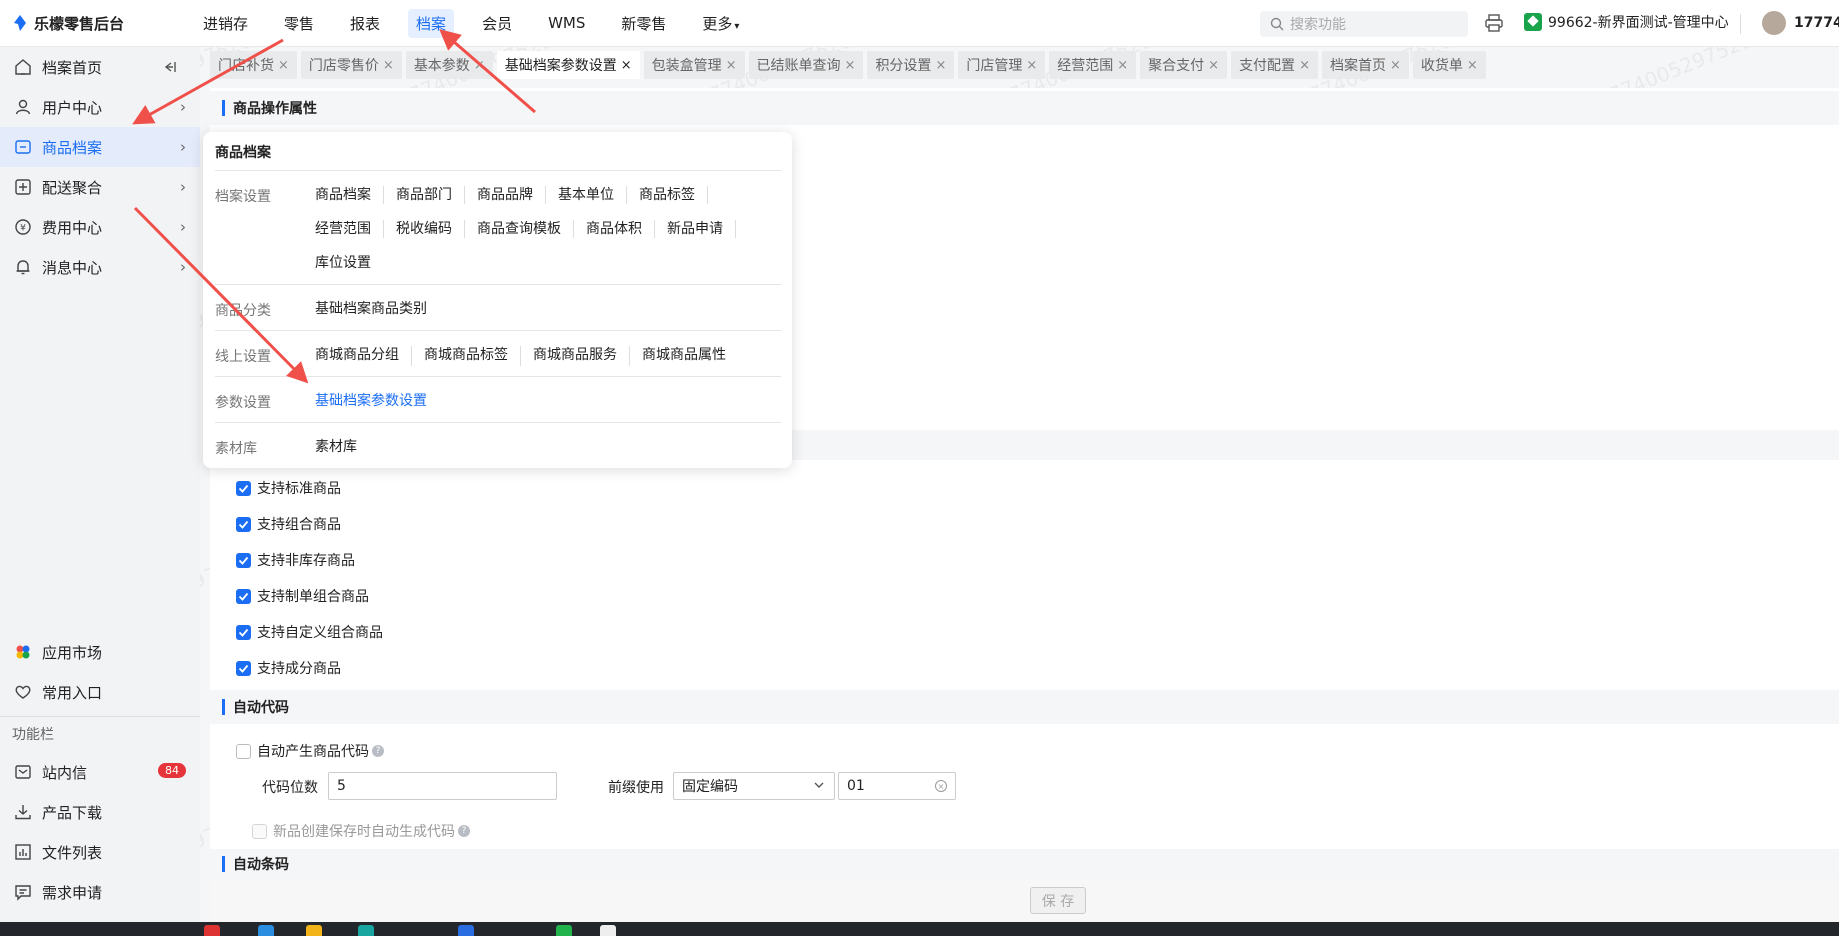  Describe the element at coordinates (1494, 25) in the screenshot. I see `printer-icon` at that location.